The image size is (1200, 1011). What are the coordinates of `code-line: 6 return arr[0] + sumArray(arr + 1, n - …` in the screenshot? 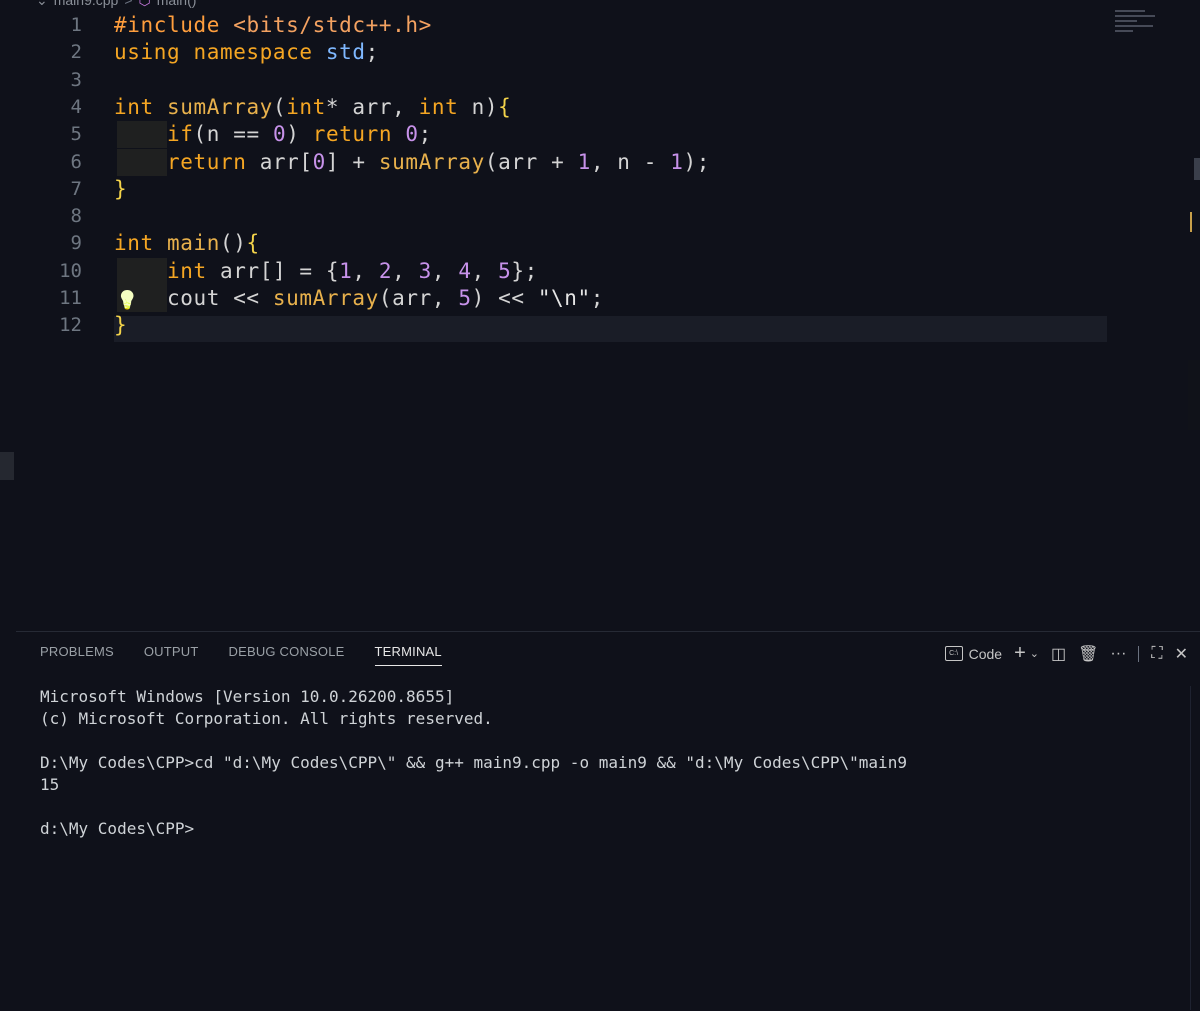 It's located at (600, 162).